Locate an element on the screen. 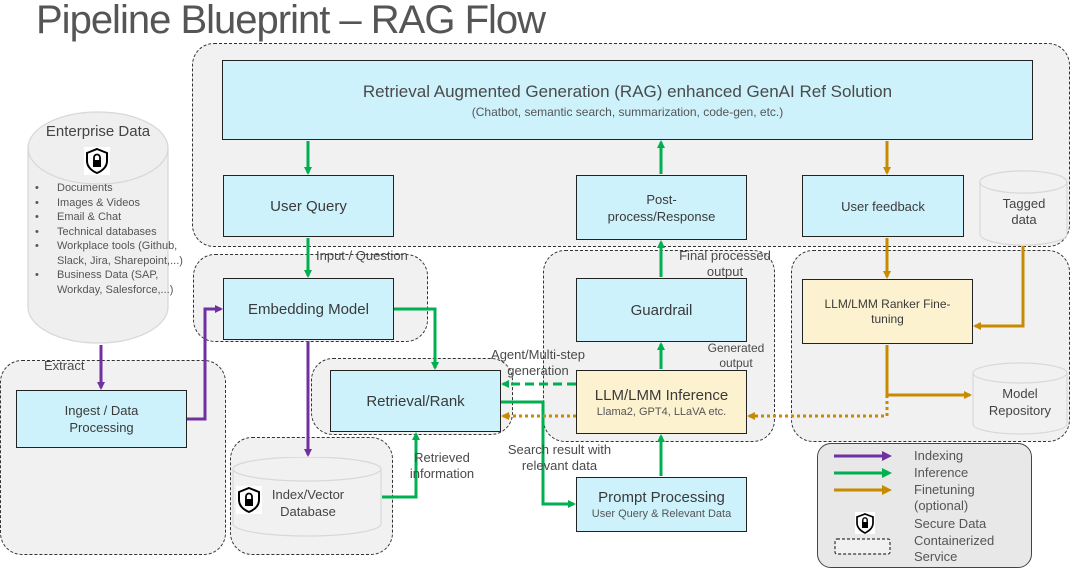  enterprise-data-item: Images & Videos is located at coordinates (110, 203).